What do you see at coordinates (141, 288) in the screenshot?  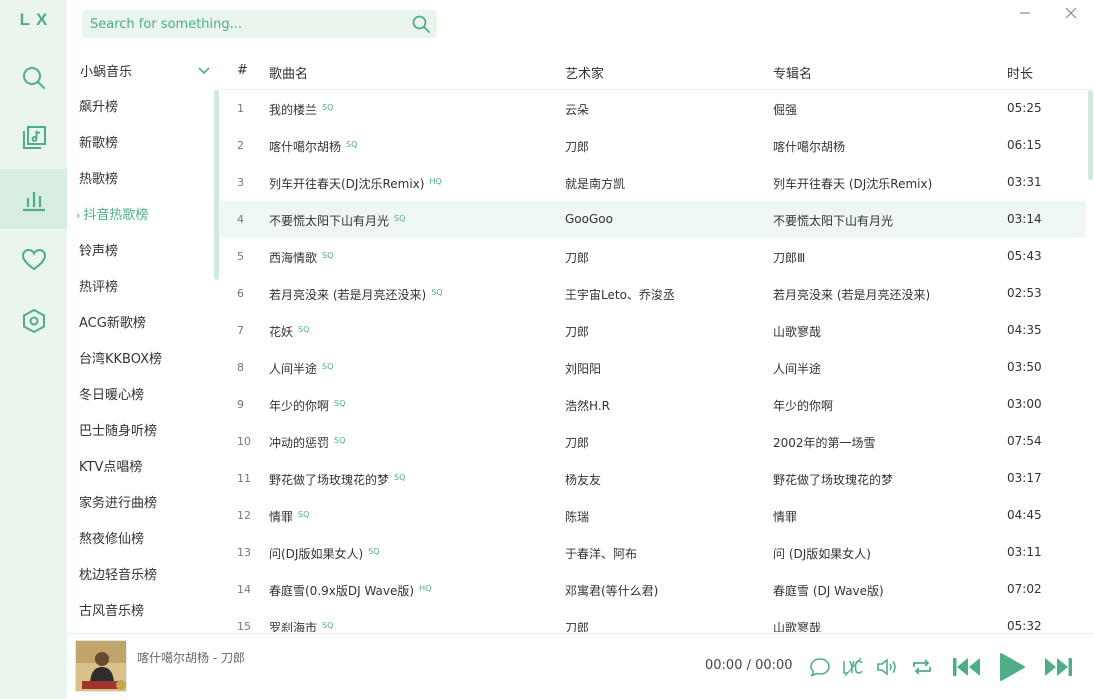 I see `leaderboard-item: 热评榜` at bounding box center [141, 288].